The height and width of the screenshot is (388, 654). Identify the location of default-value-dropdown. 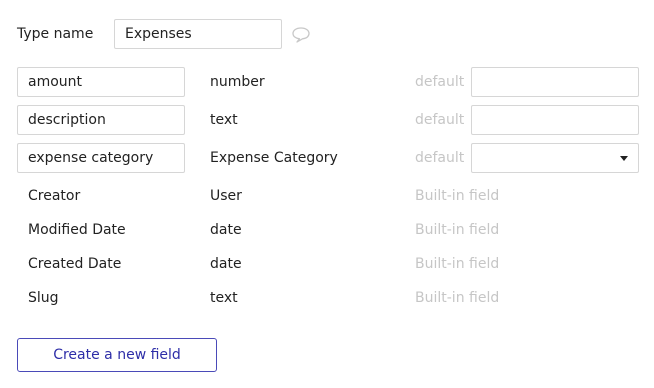
(555, 158).